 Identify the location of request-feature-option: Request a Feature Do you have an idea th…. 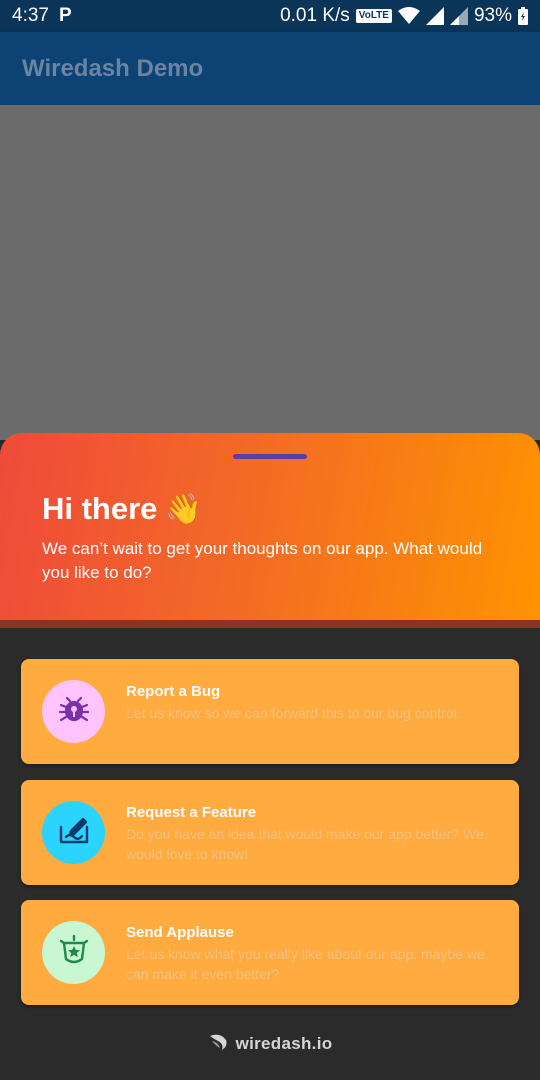
(270, 832).